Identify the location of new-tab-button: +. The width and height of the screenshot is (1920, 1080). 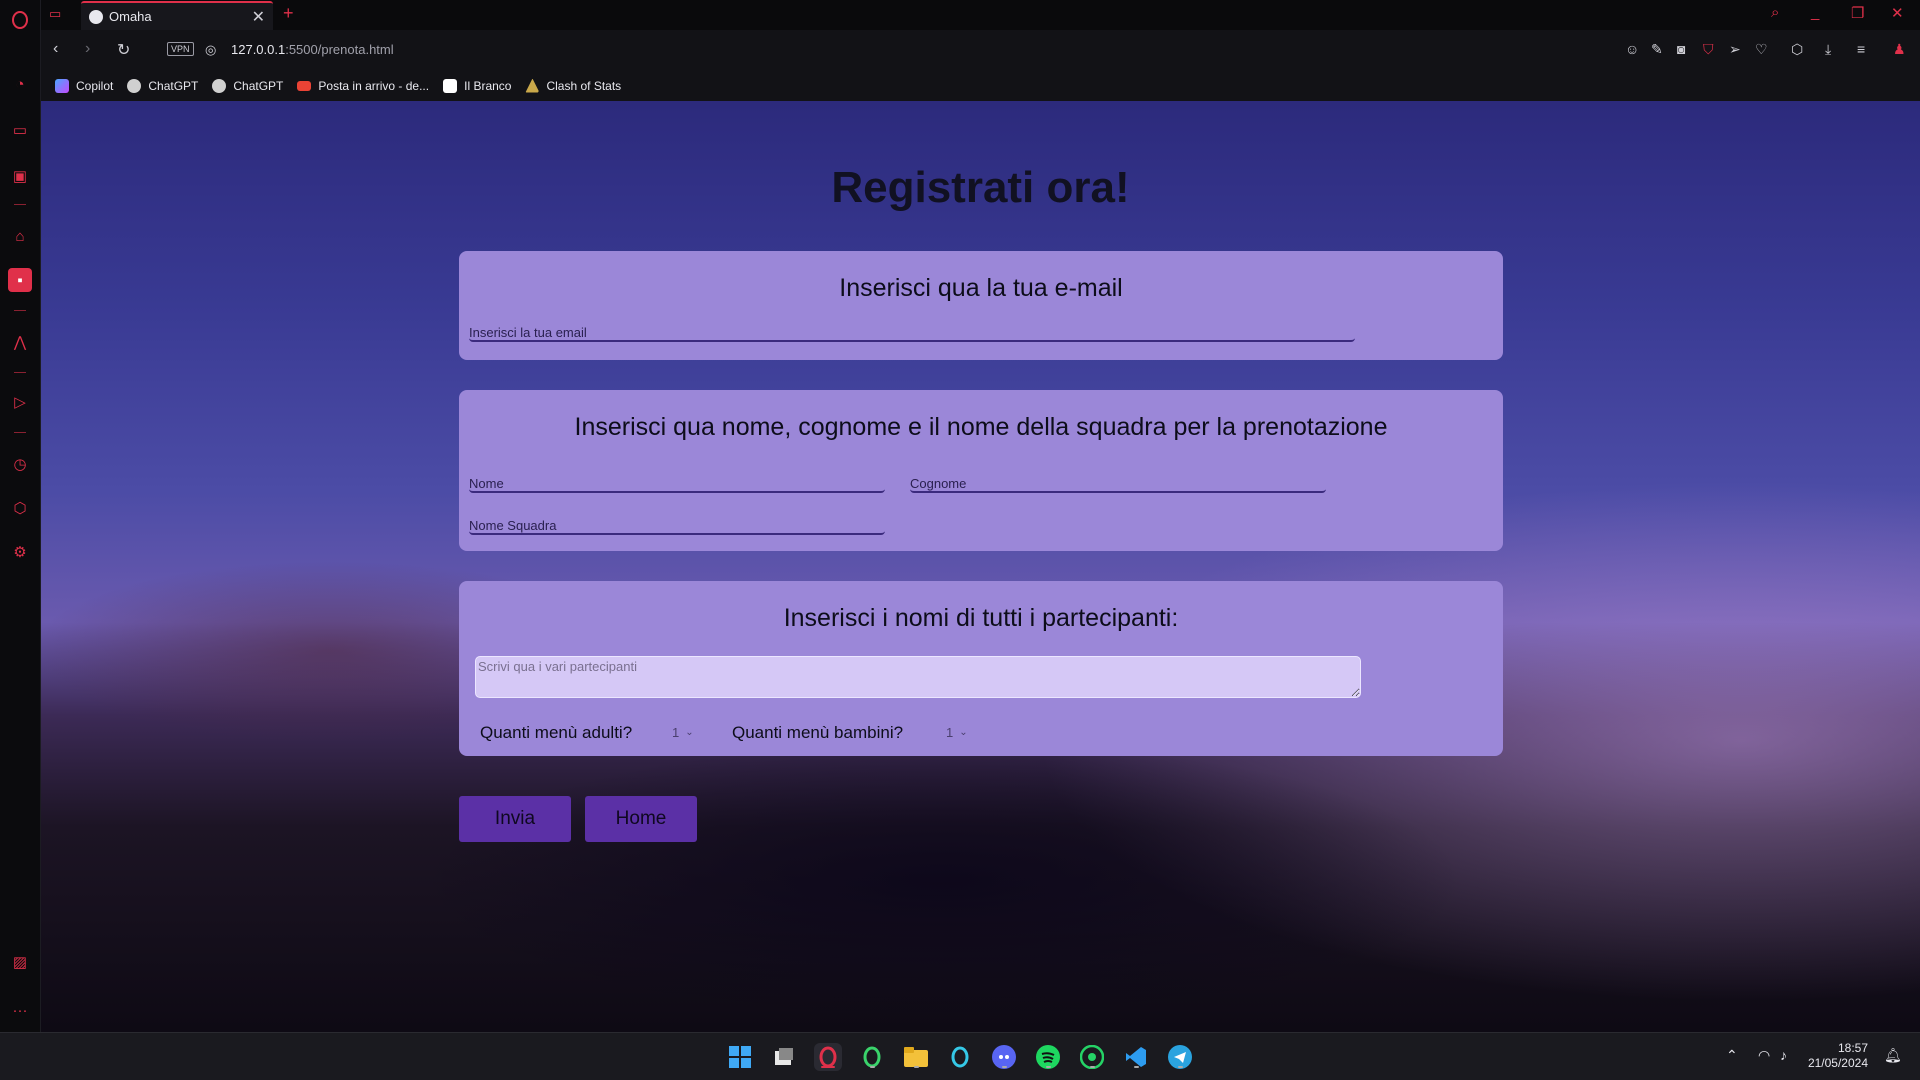
(288, 13).